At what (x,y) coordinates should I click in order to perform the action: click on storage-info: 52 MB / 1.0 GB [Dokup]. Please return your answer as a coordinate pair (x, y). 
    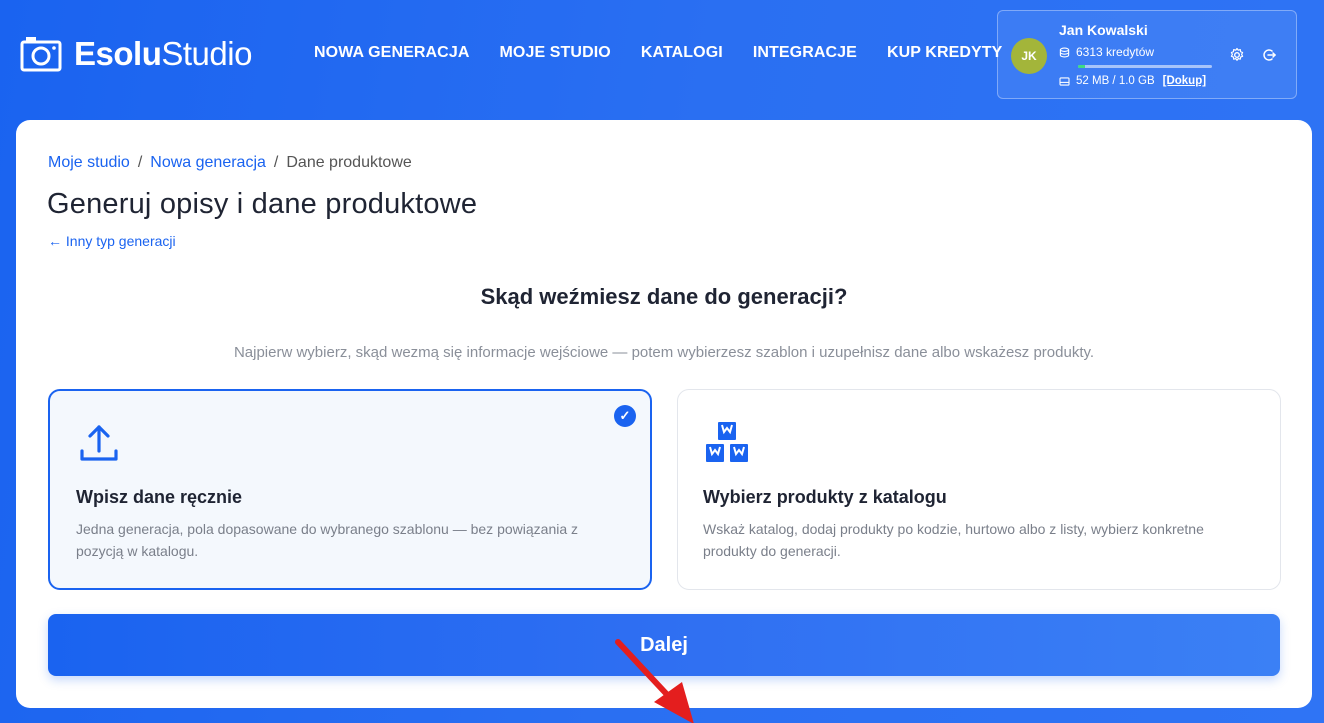
    Looking at the image, I should click on (1132, 81).